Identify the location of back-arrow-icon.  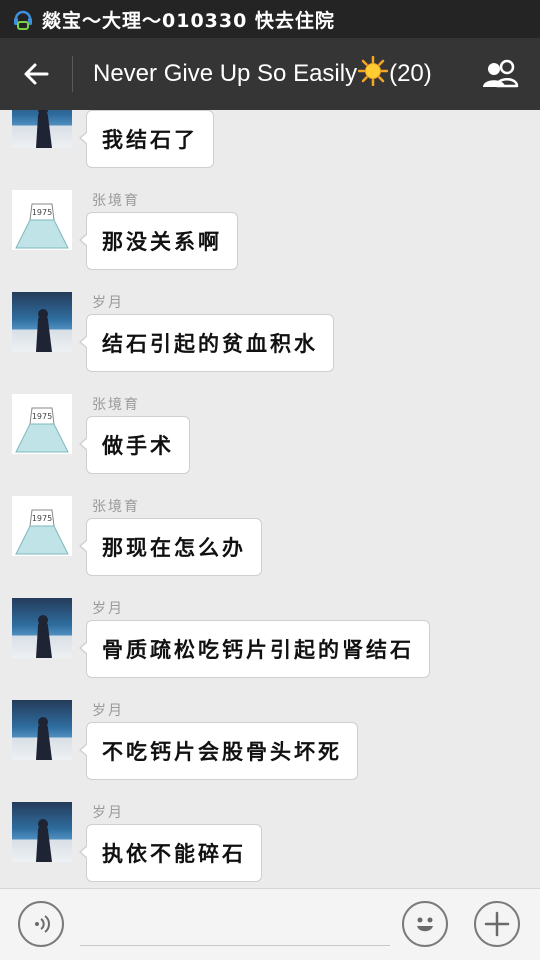
(36, 74).